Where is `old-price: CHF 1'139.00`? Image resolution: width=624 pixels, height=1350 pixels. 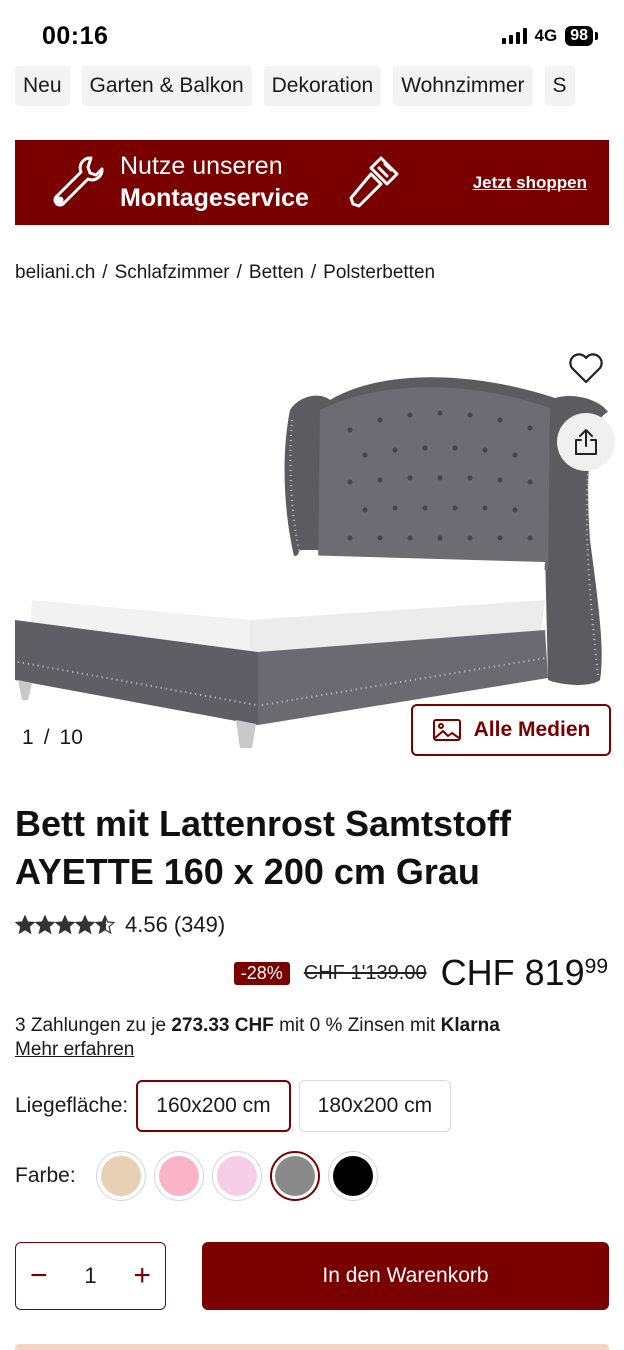 old-price: CHF 1'139.00 is located at coordinates (365, 973).